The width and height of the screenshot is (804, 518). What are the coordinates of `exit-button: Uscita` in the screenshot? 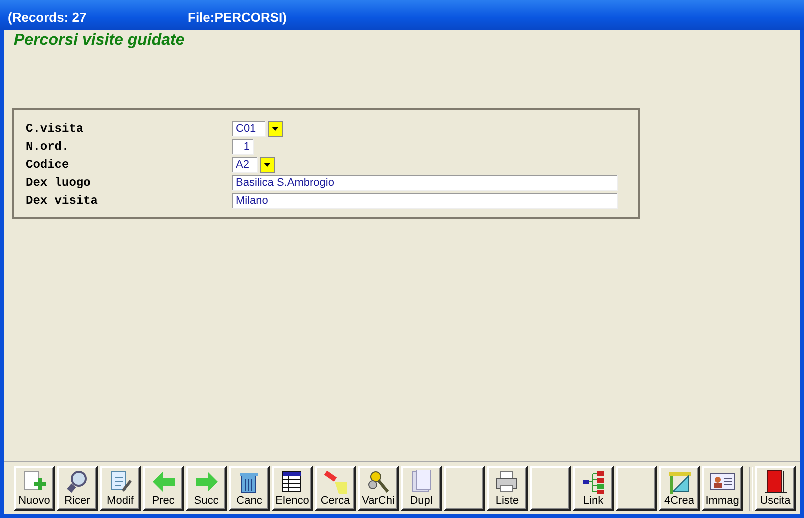 It's located at (775, 488).